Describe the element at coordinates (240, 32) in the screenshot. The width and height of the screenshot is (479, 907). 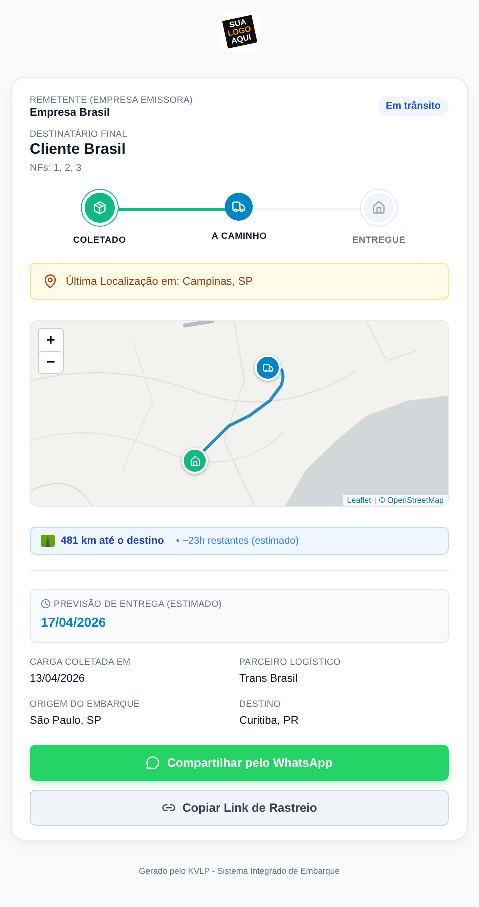
I see `logo: SUA LOGO AQUI` at that location.